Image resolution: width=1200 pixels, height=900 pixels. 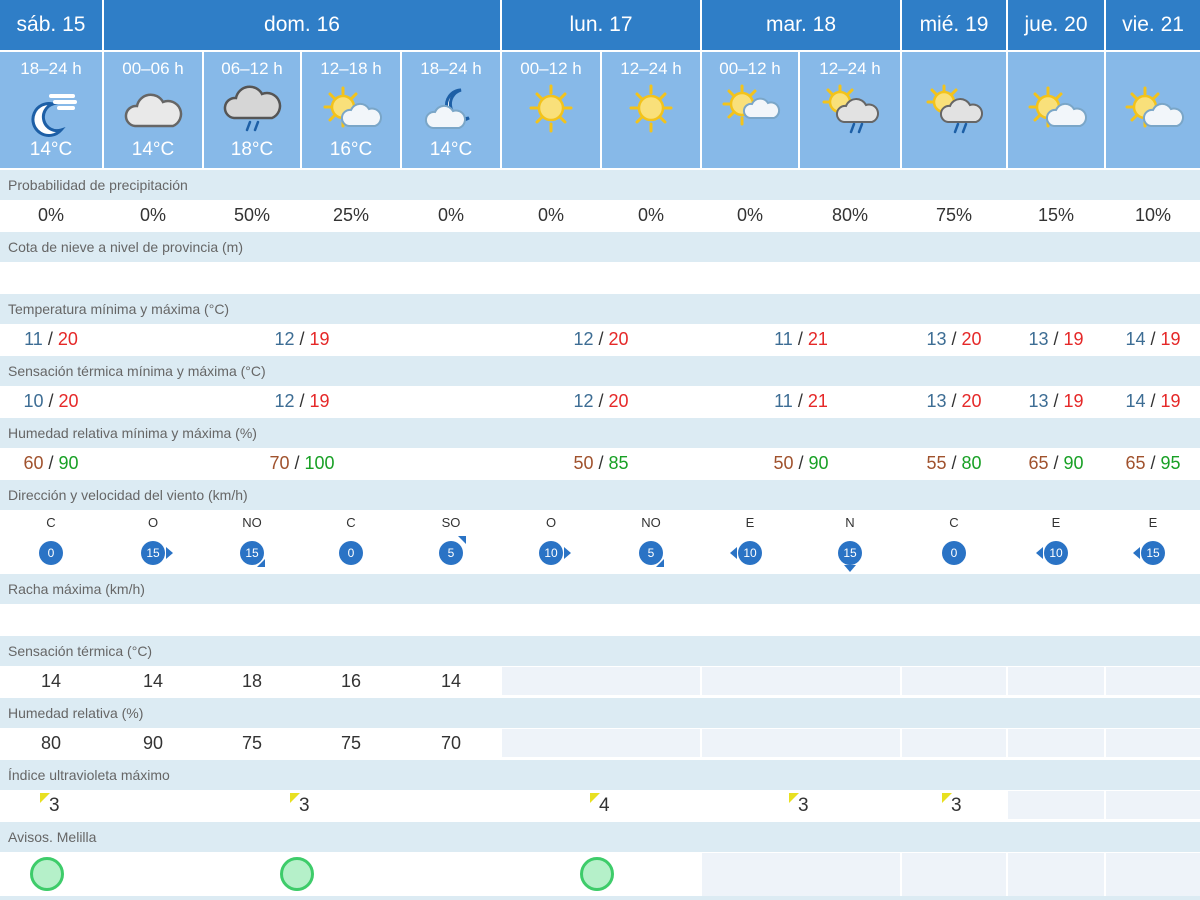 What do you see at coordinates (51, 339) in the screenshot?
I see `temp-minmax-cell: 11 / 20` at bounding box center [51, 339].